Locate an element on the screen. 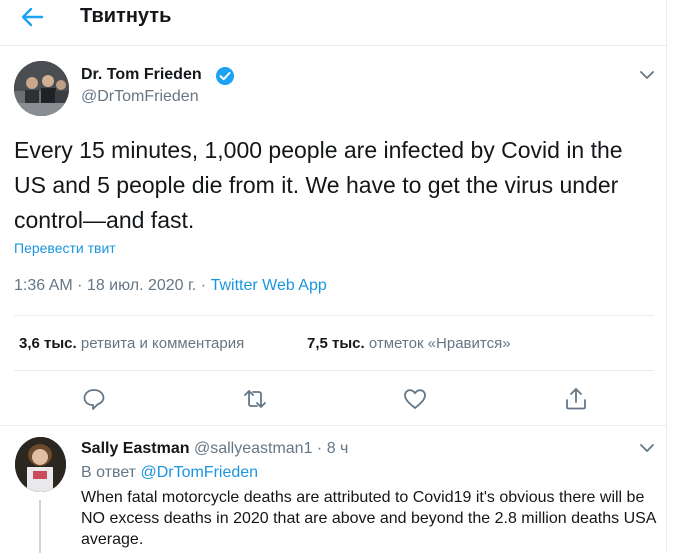 This screenshot has width=680, height=553. share-icon is located at coordinates (576, 399).